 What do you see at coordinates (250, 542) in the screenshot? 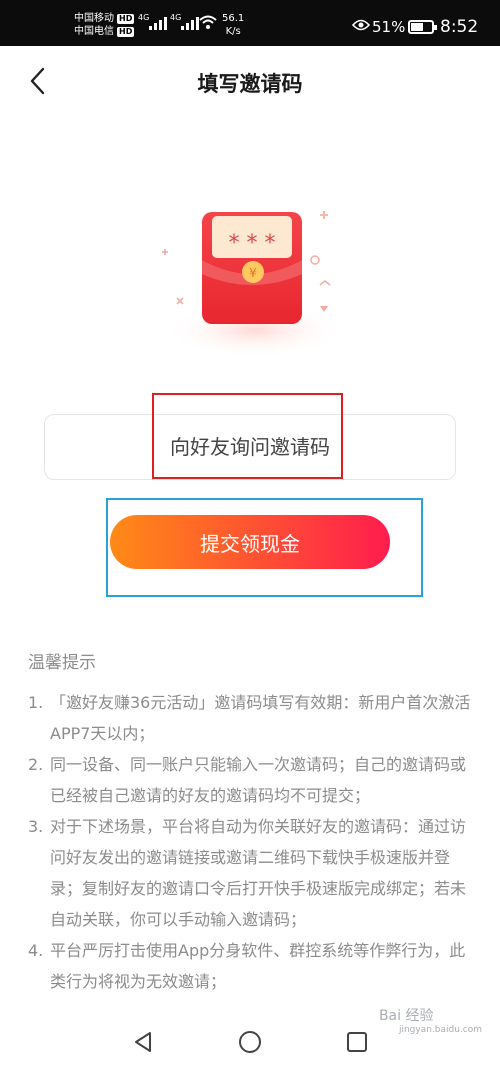
I see `submit-cash-button: 提交领现金` at bounding box center [250, 542].